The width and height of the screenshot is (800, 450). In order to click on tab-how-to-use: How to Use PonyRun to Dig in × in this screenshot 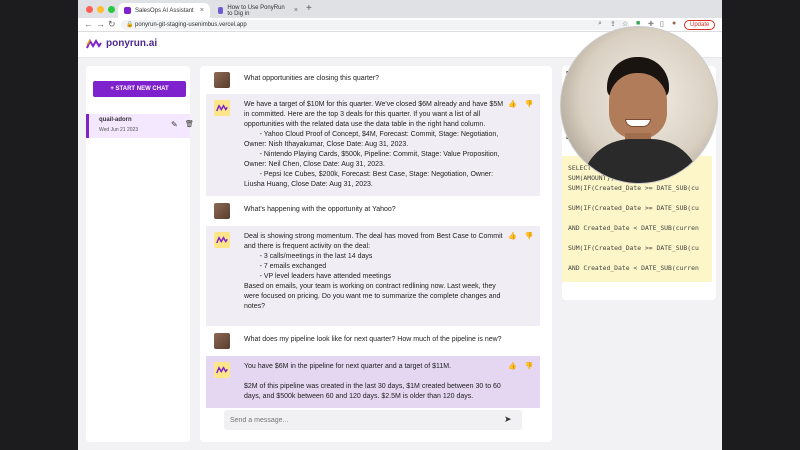, I will do `click(258, 10)`.